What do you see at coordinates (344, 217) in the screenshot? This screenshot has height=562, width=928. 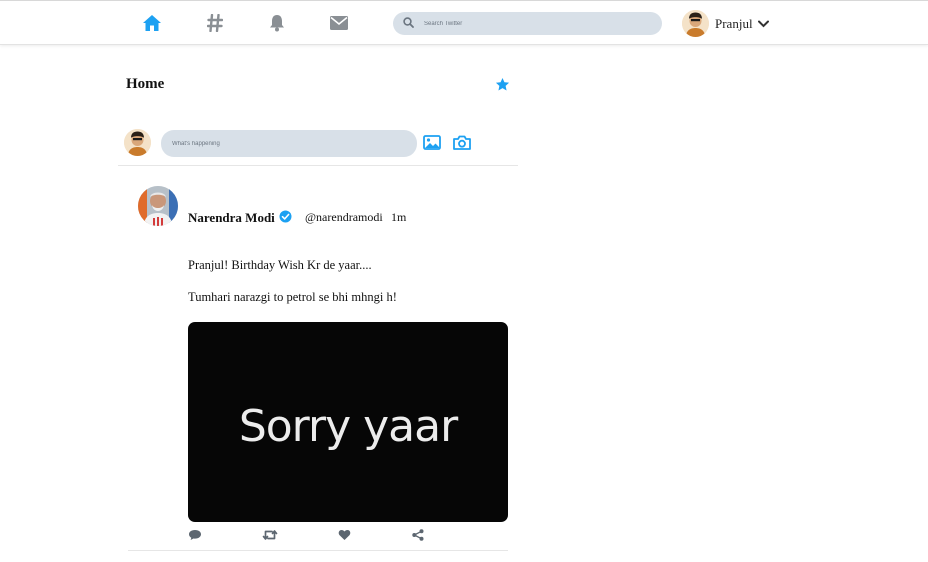 I see `tweet-author-handle: @narendramodi` at bounding box center [344, 217].